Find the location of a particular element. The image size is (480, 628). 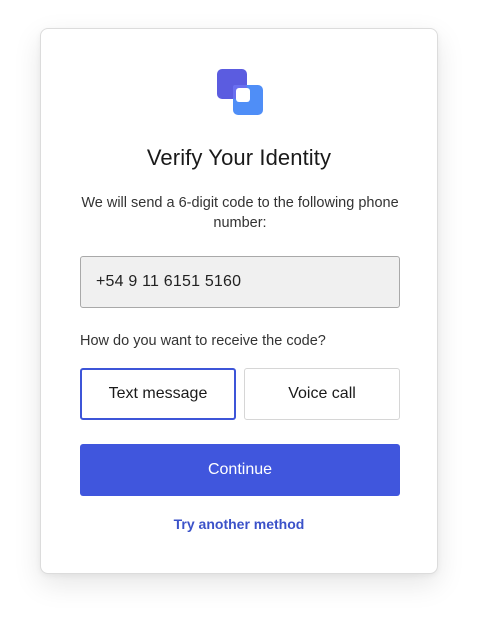

continue-button-label: Continue is located at coordinates (240, 469).